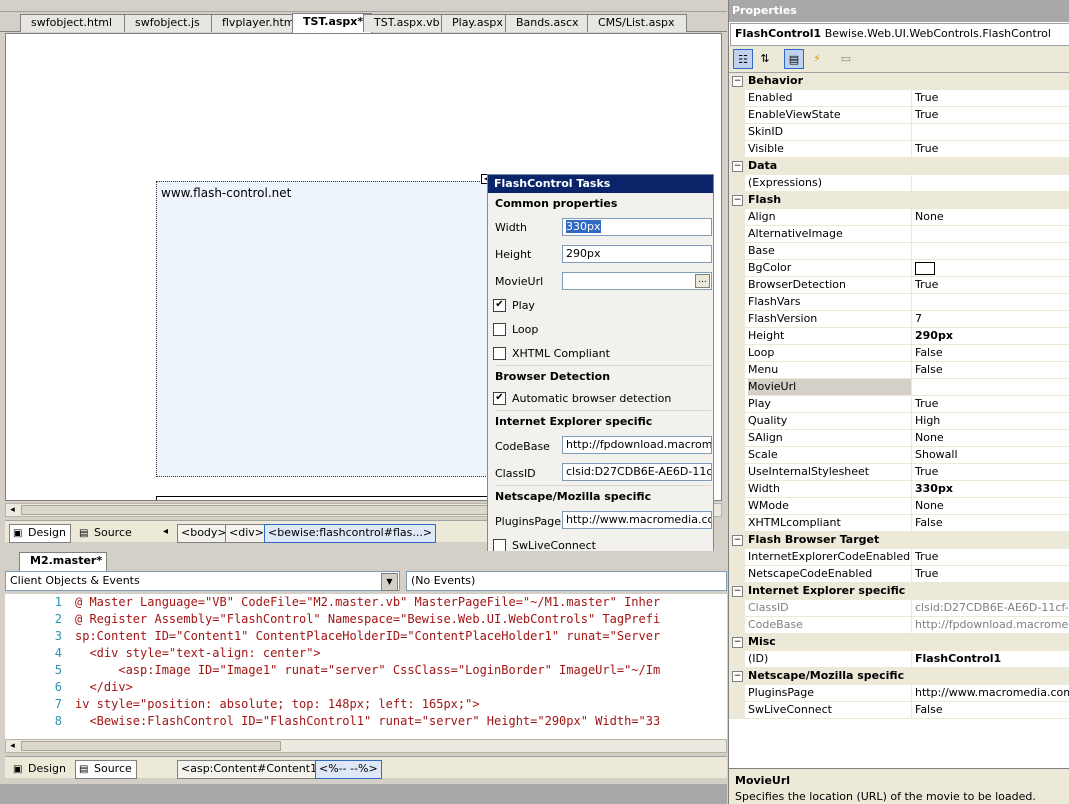  I want to click on xhtml-checkbox, so click(499, 353).